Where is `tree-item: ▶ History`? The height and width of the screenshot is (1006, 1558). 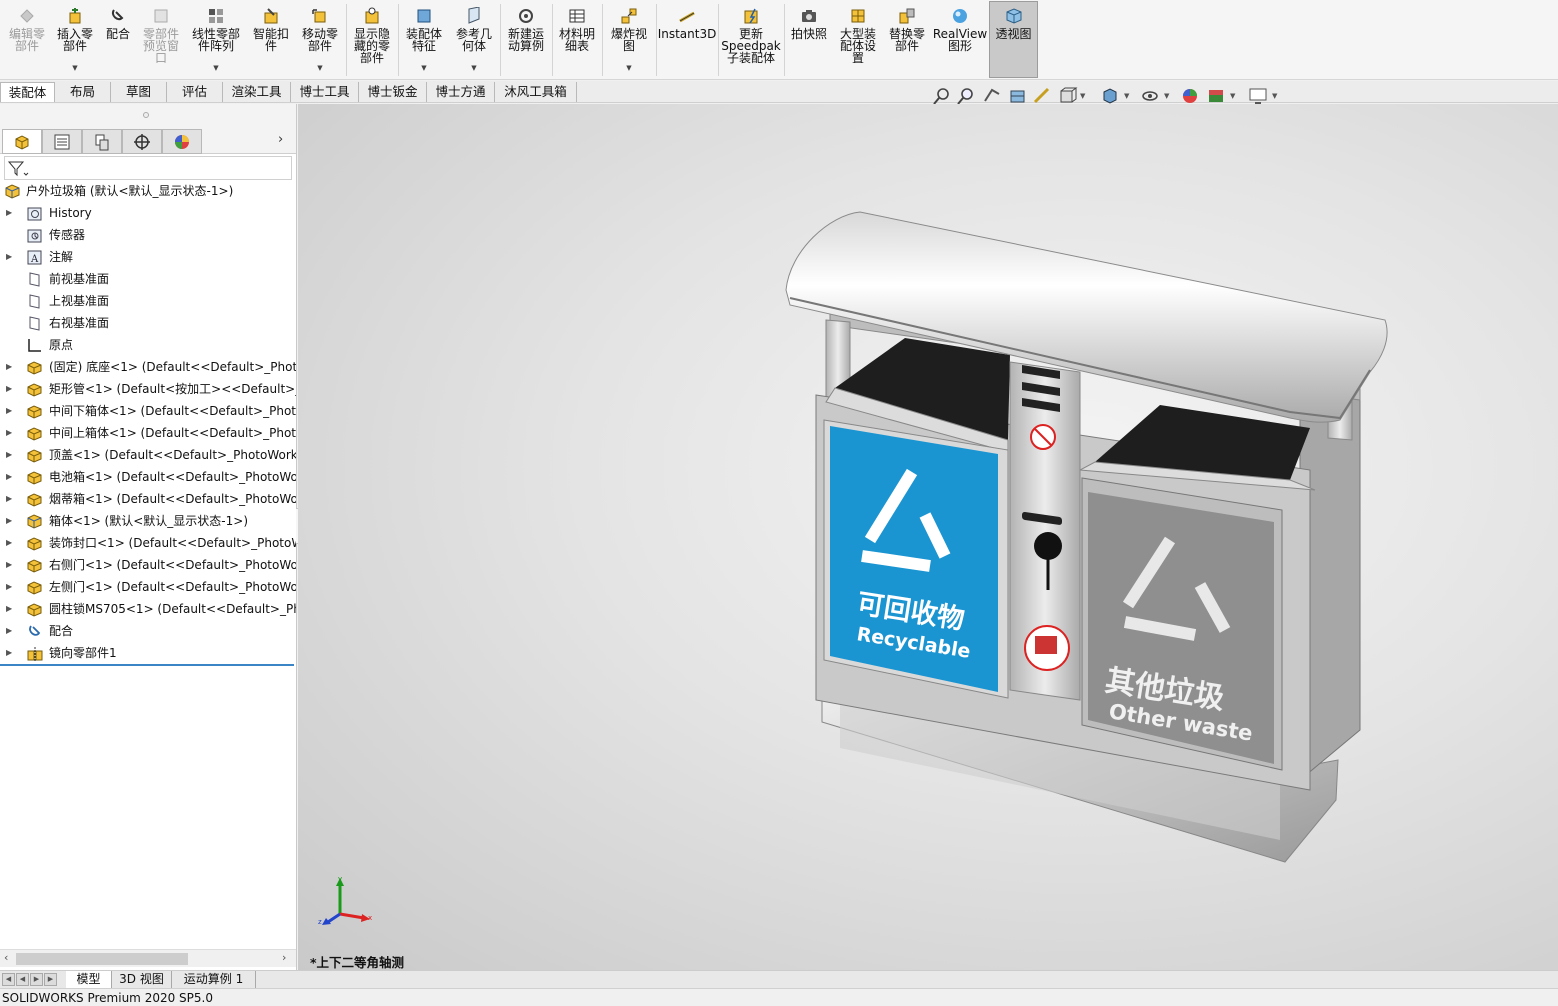
tree-item: ▶ History is located at coordinates (148, 213).